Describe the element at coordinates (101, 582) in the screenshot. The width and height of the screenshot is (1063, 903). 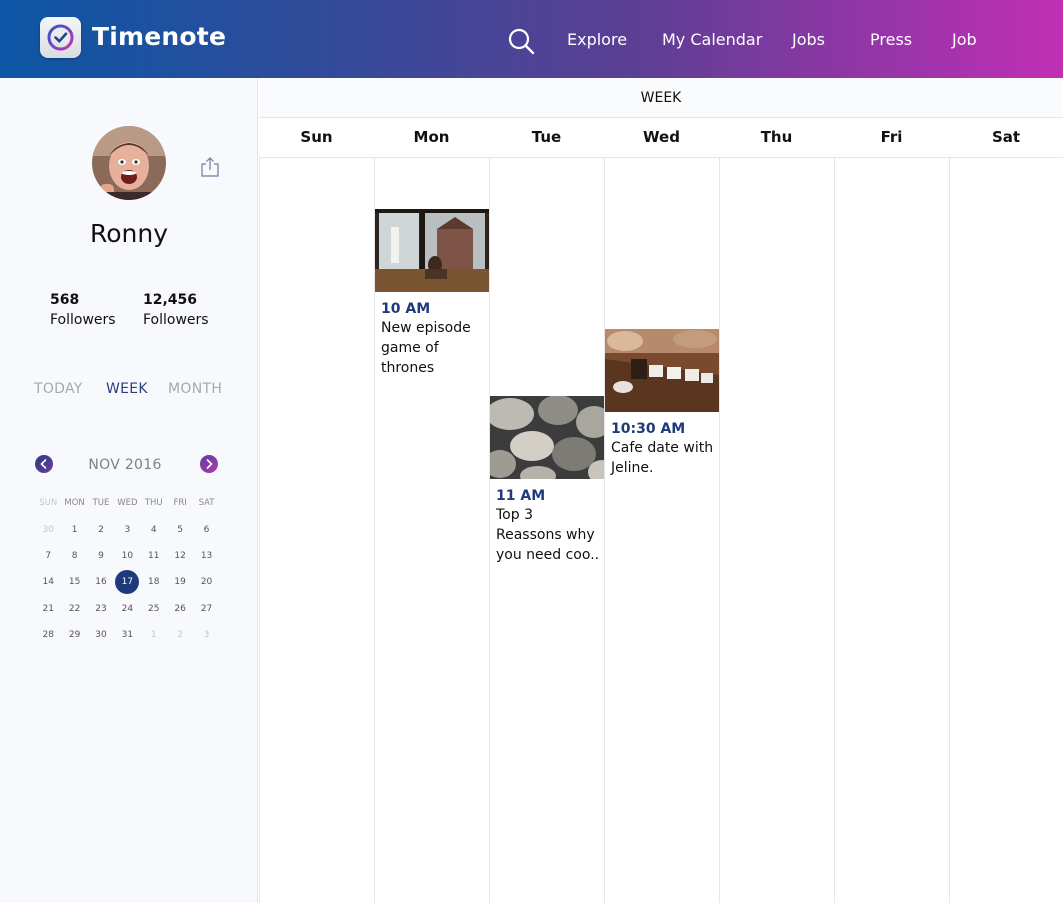
I see `day-cell: 16` at that location.